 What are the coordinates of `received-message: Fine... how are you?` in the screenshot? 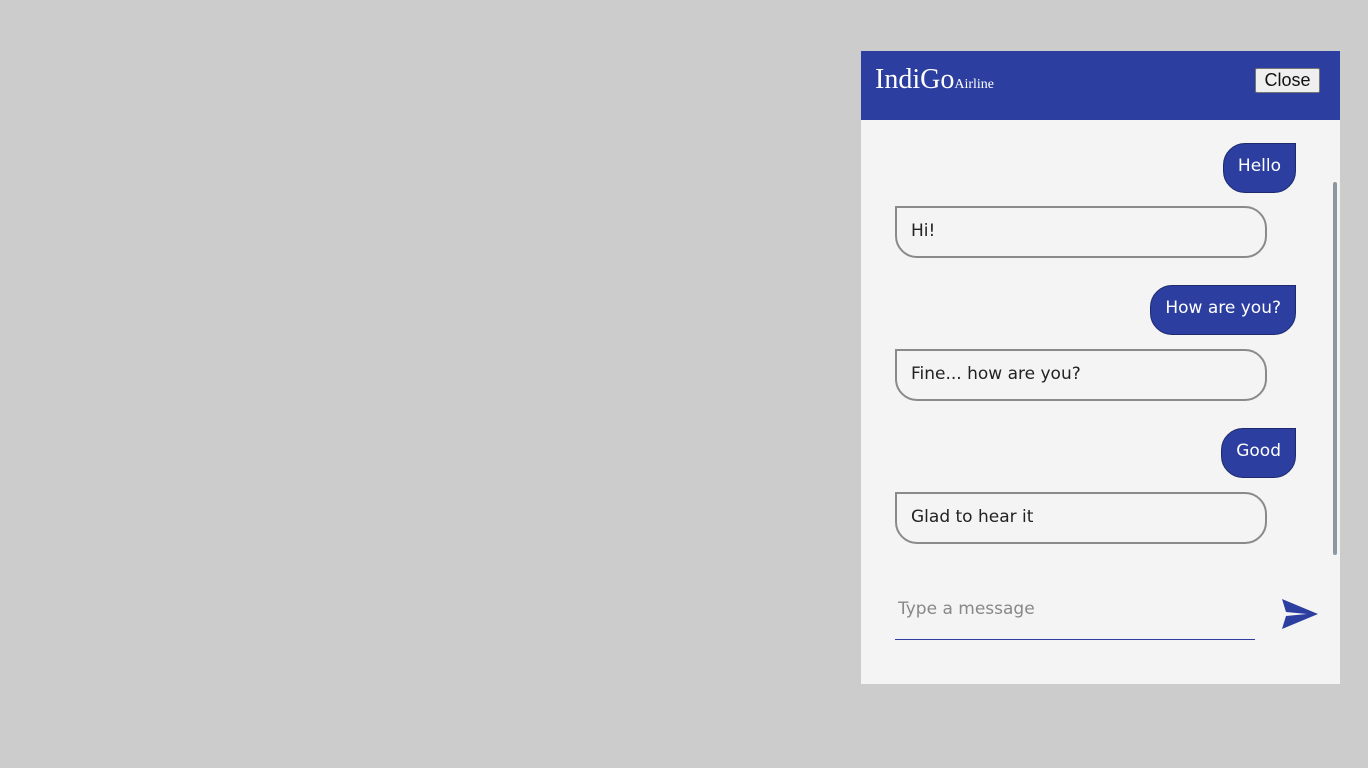 It's located at (1081, 375).